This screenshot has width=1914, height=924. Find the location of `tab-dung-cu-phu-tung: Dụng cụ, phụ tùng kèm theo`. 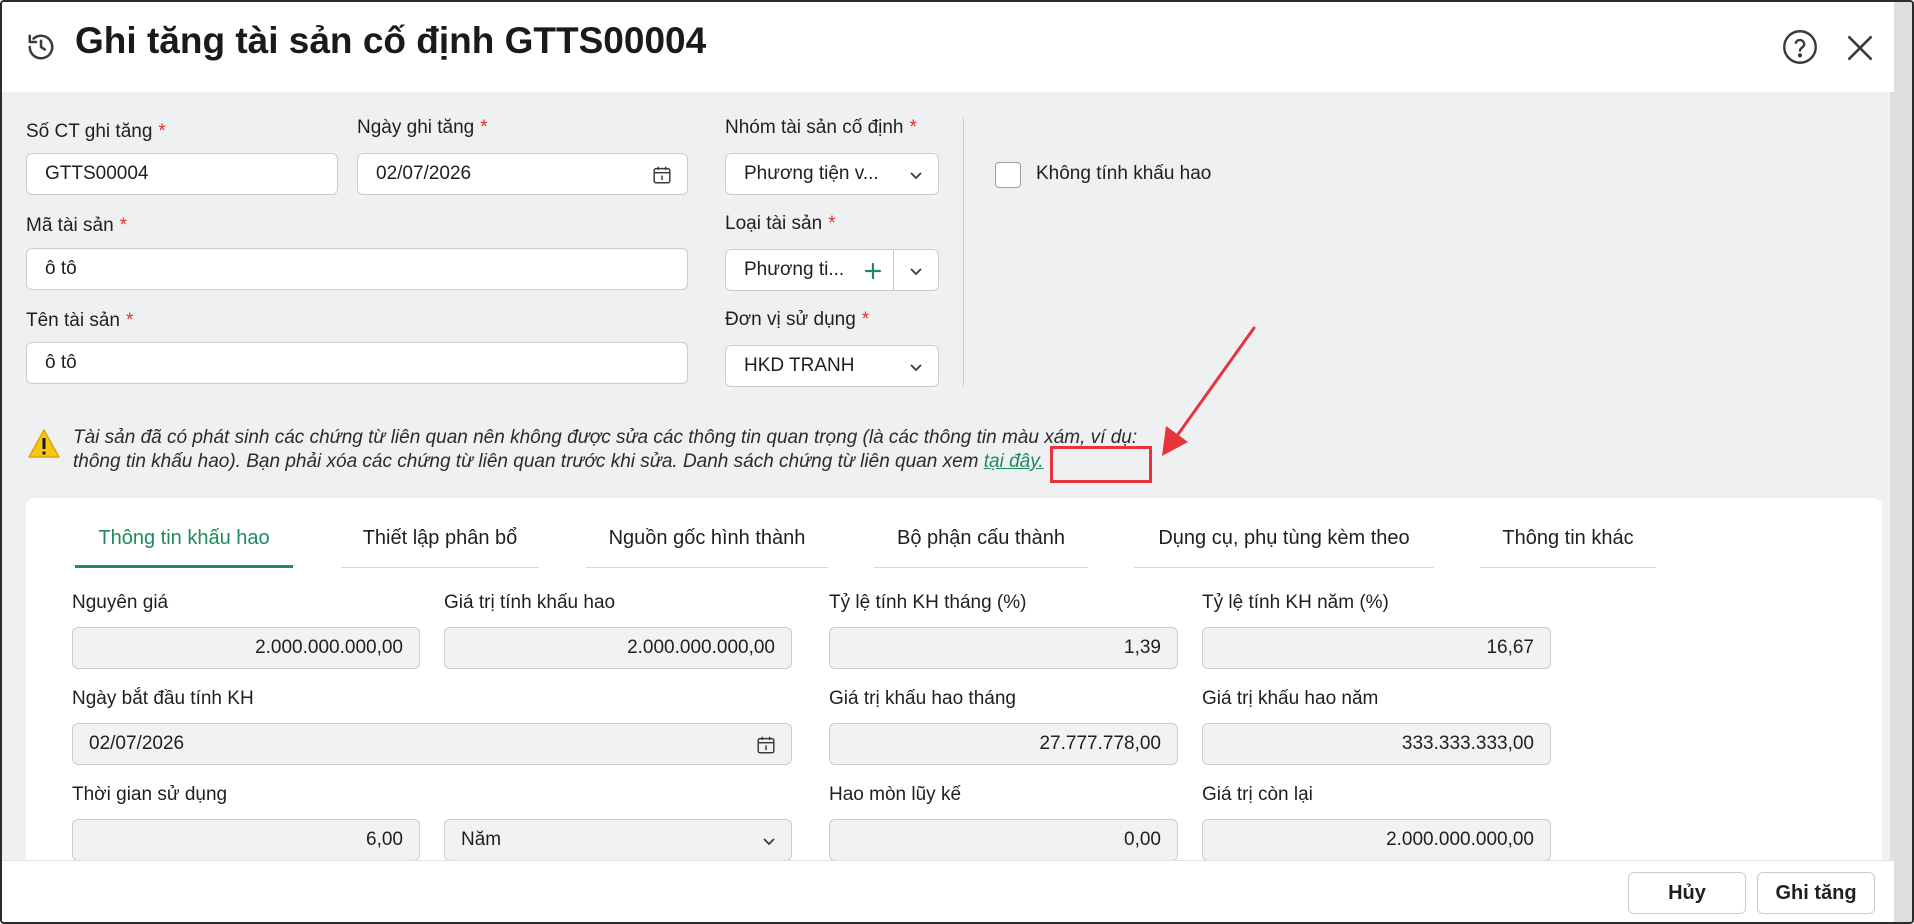

tab-dung-cu-phu-tung: Dụng cụ, phụ tùng kèm theo is located at coordinates (1284, 540).